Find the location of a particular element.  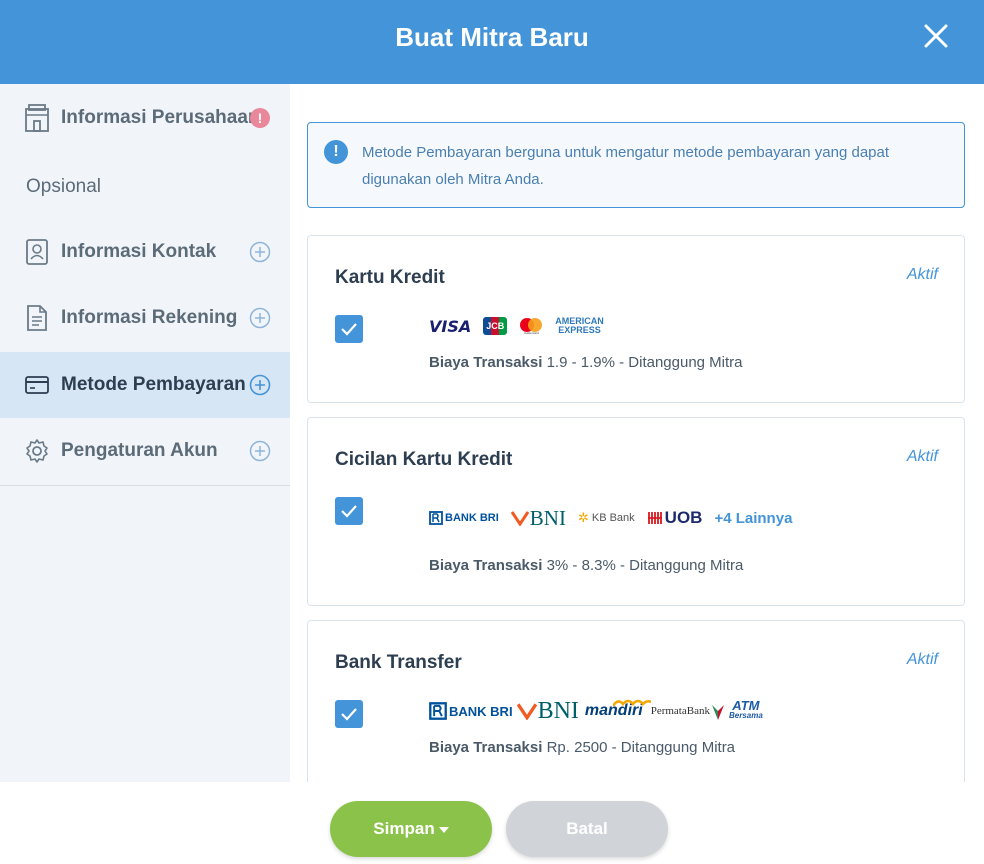

document-icon is located at coordinates (37, 318).